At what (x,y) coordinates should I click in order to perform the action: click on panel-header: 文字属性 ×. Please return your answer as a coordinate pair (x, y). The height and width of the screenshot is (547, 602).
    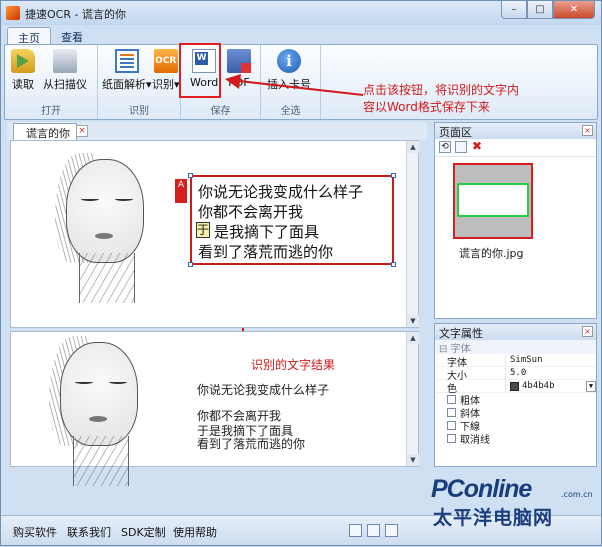
    Looking at the image, I should click on (515, 332).